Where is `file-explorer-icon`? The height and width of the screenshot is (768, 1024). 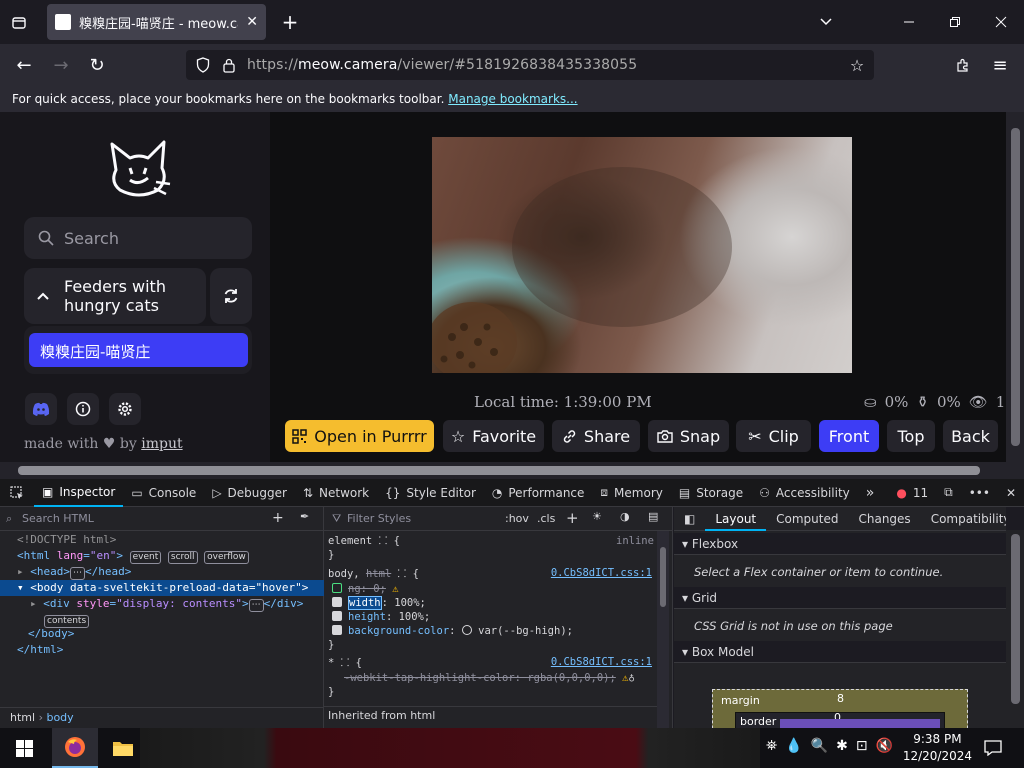 file-explorer-icon is located at coordinates (123, 748).